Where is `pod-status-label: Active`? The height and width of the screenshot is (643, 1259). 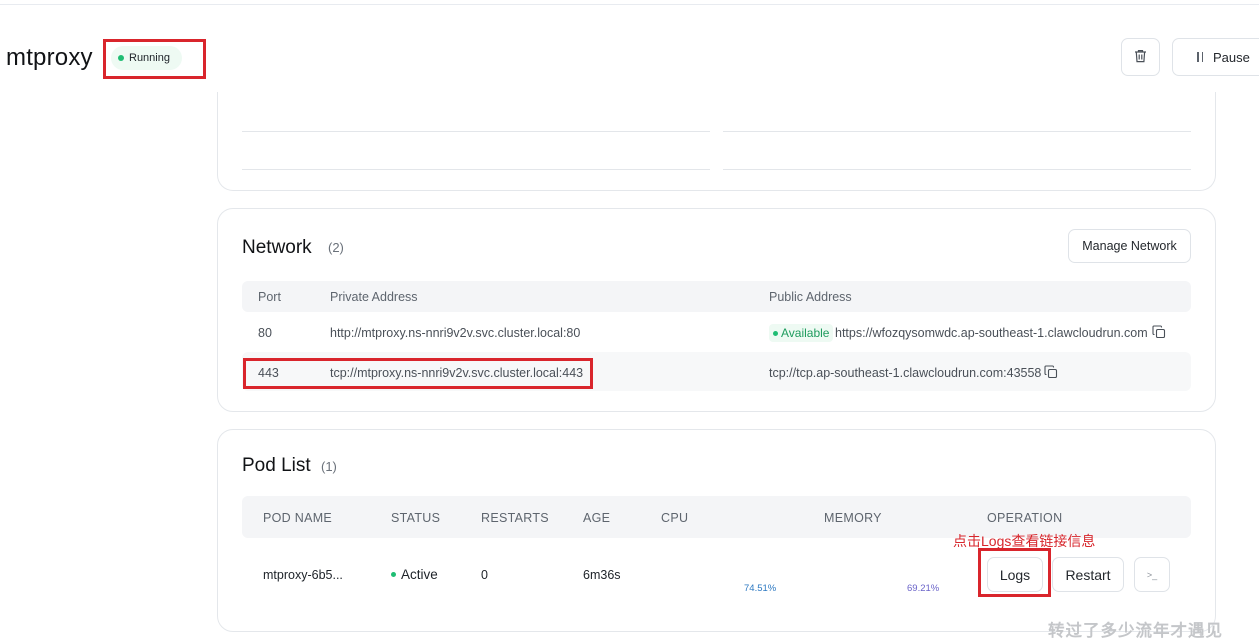
pod-status-label: Active is located at coordinates (419, 574).